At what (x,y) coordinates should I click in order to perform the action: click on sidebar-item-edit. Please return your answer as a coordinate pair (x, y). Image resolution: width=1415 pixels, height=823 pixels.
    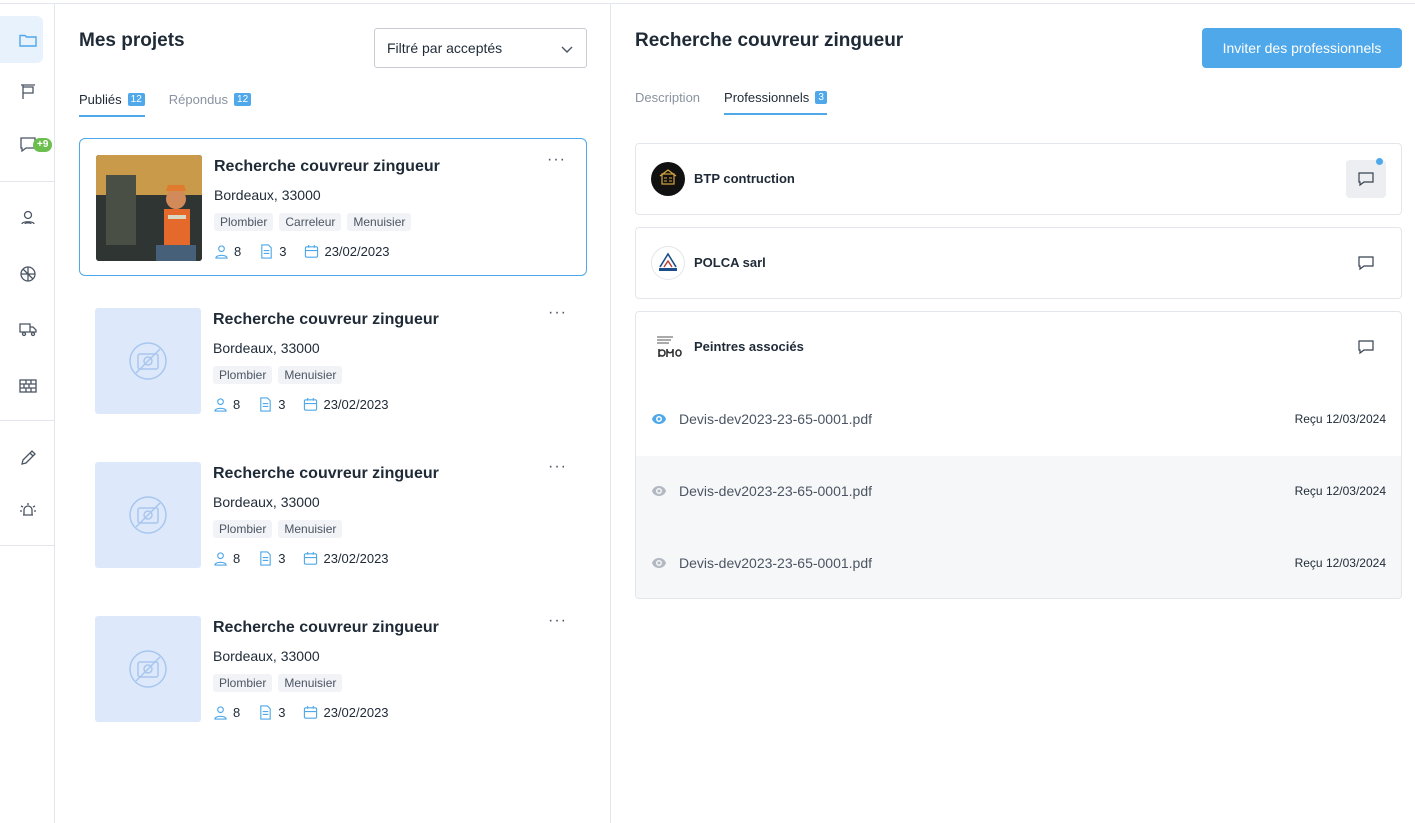
    Looking at the image, I should click on (27, 458).